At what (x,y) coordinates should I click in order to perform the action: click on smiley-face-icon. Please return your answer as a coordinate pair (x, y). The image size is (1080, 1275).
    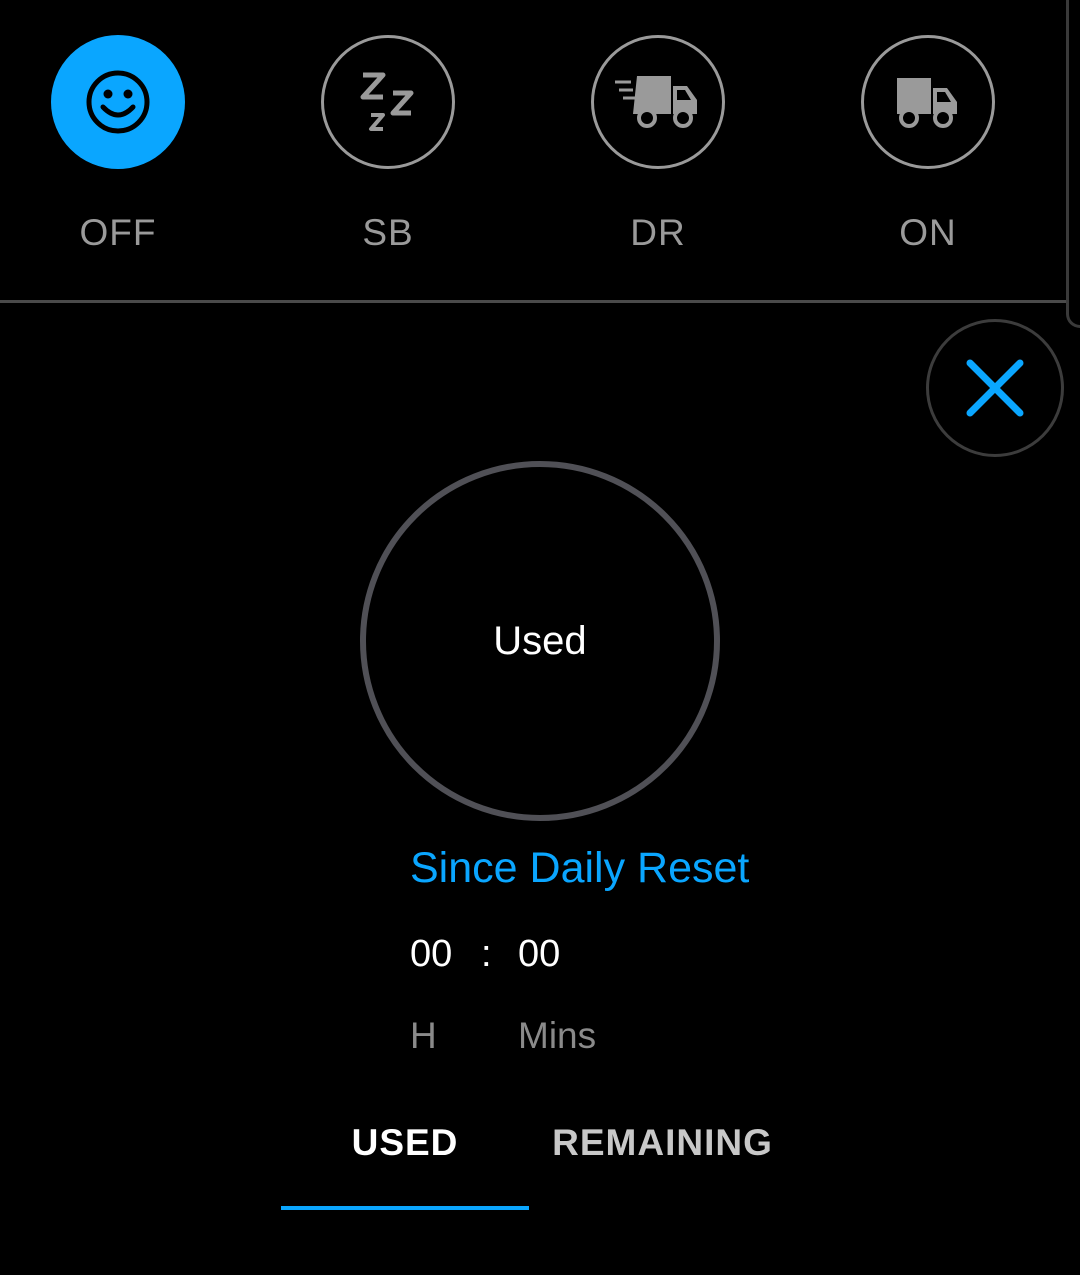
    Looking at the image, I should click on (118, 102).